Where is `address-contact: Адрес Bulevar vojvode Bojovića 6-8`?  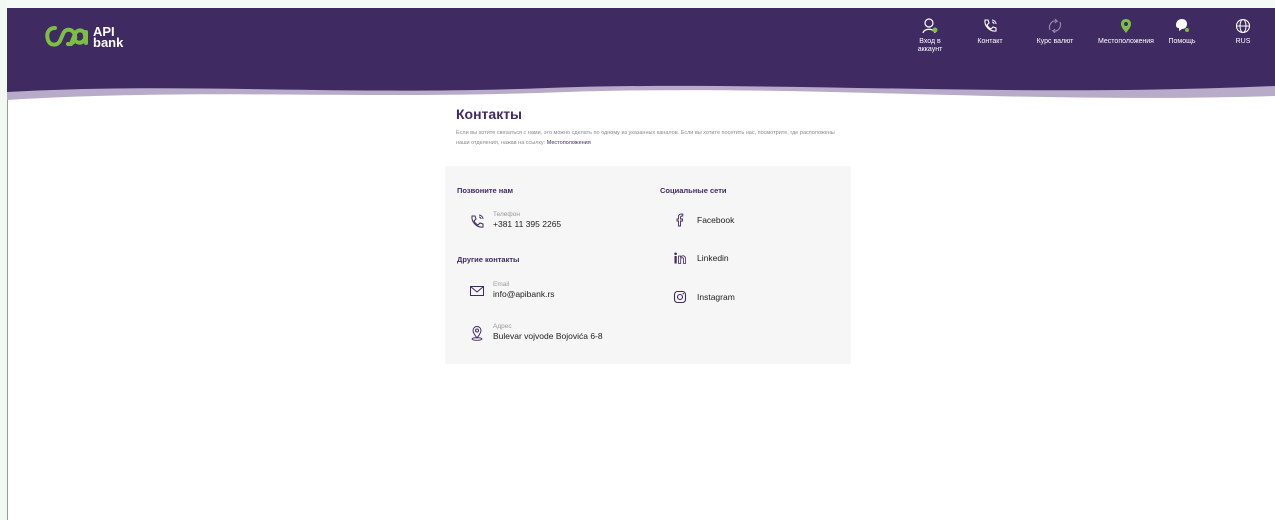 address-contact: Адрес Bulevar vojvode Bojovića 6-8 is located at coordinates (536, 332).